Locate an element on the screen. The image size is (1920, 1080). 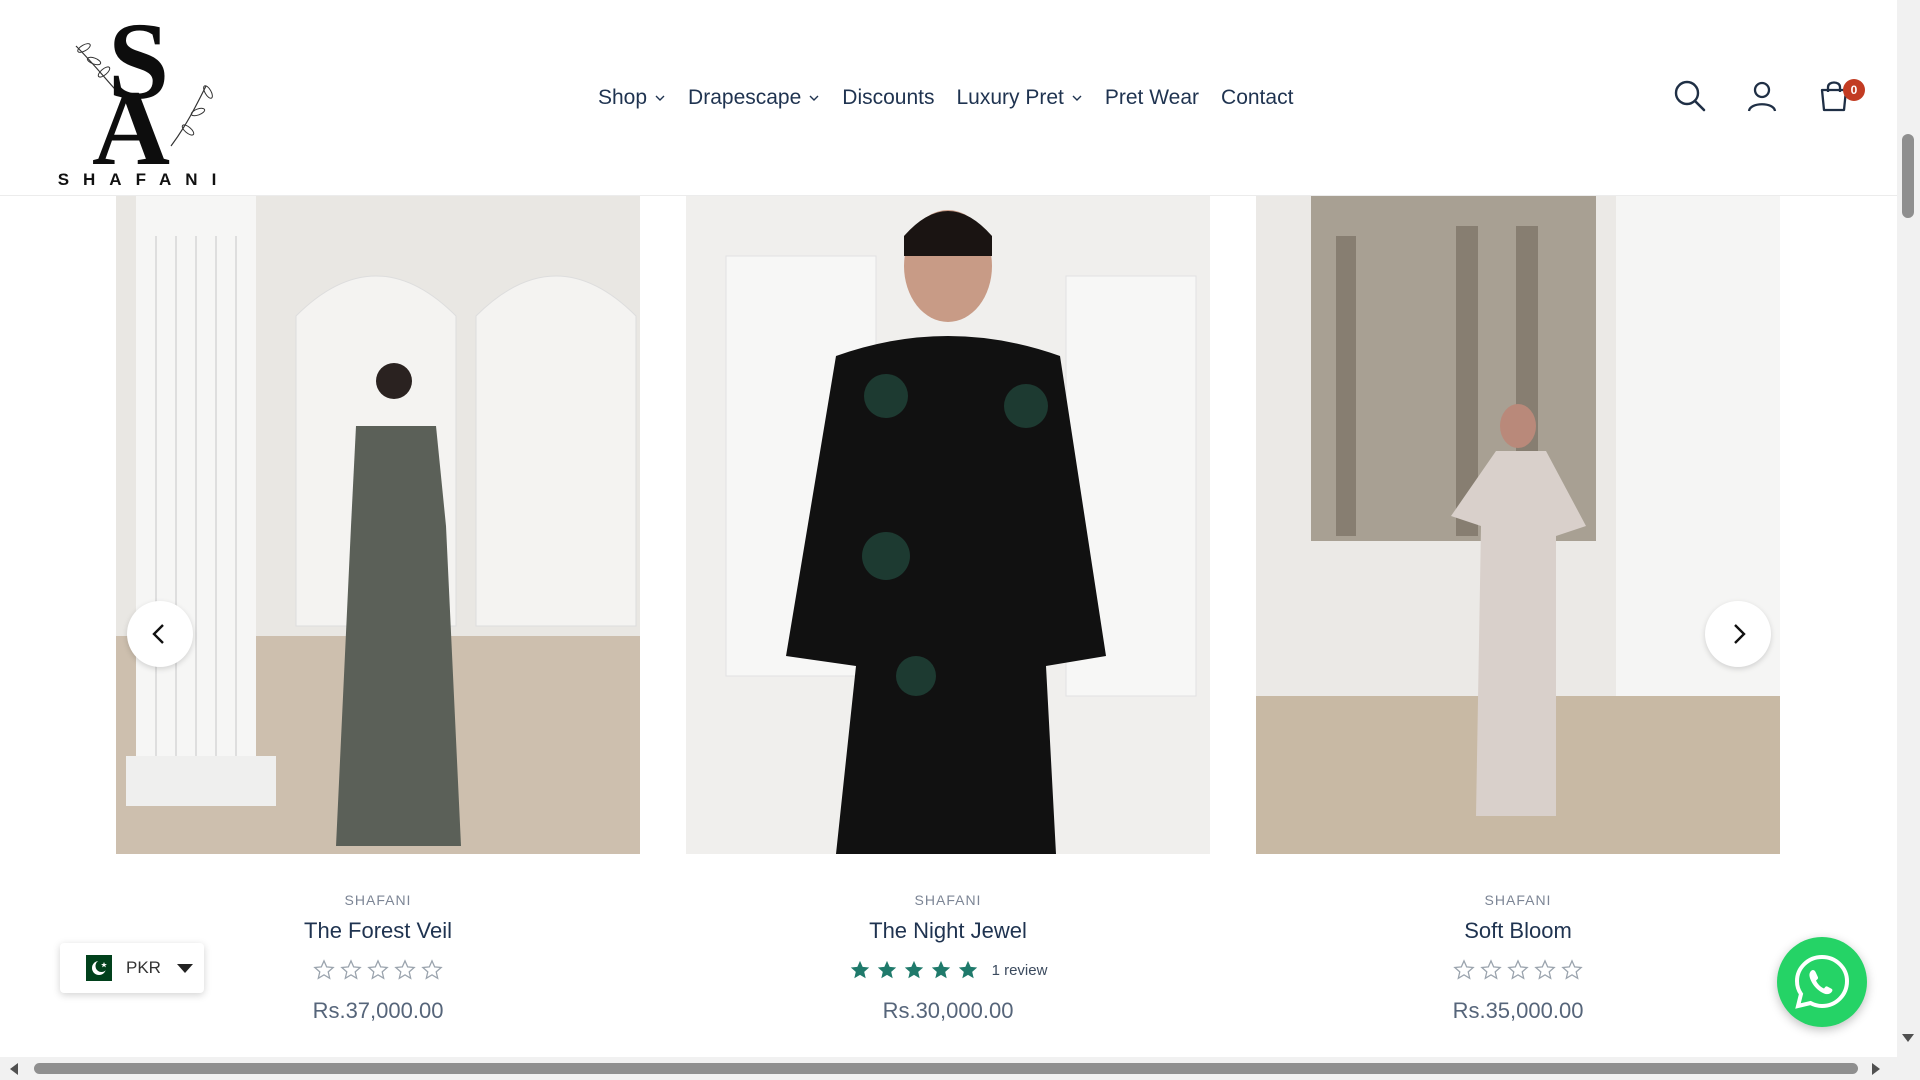
currency-code: PKR is located at coordinates (143, 967).